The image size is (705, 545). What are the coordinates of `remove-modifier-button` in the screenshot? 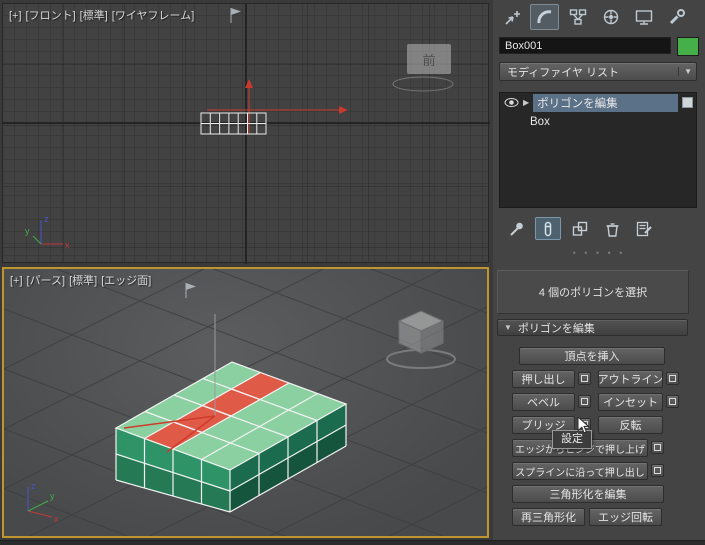 It's located at (612, 228).